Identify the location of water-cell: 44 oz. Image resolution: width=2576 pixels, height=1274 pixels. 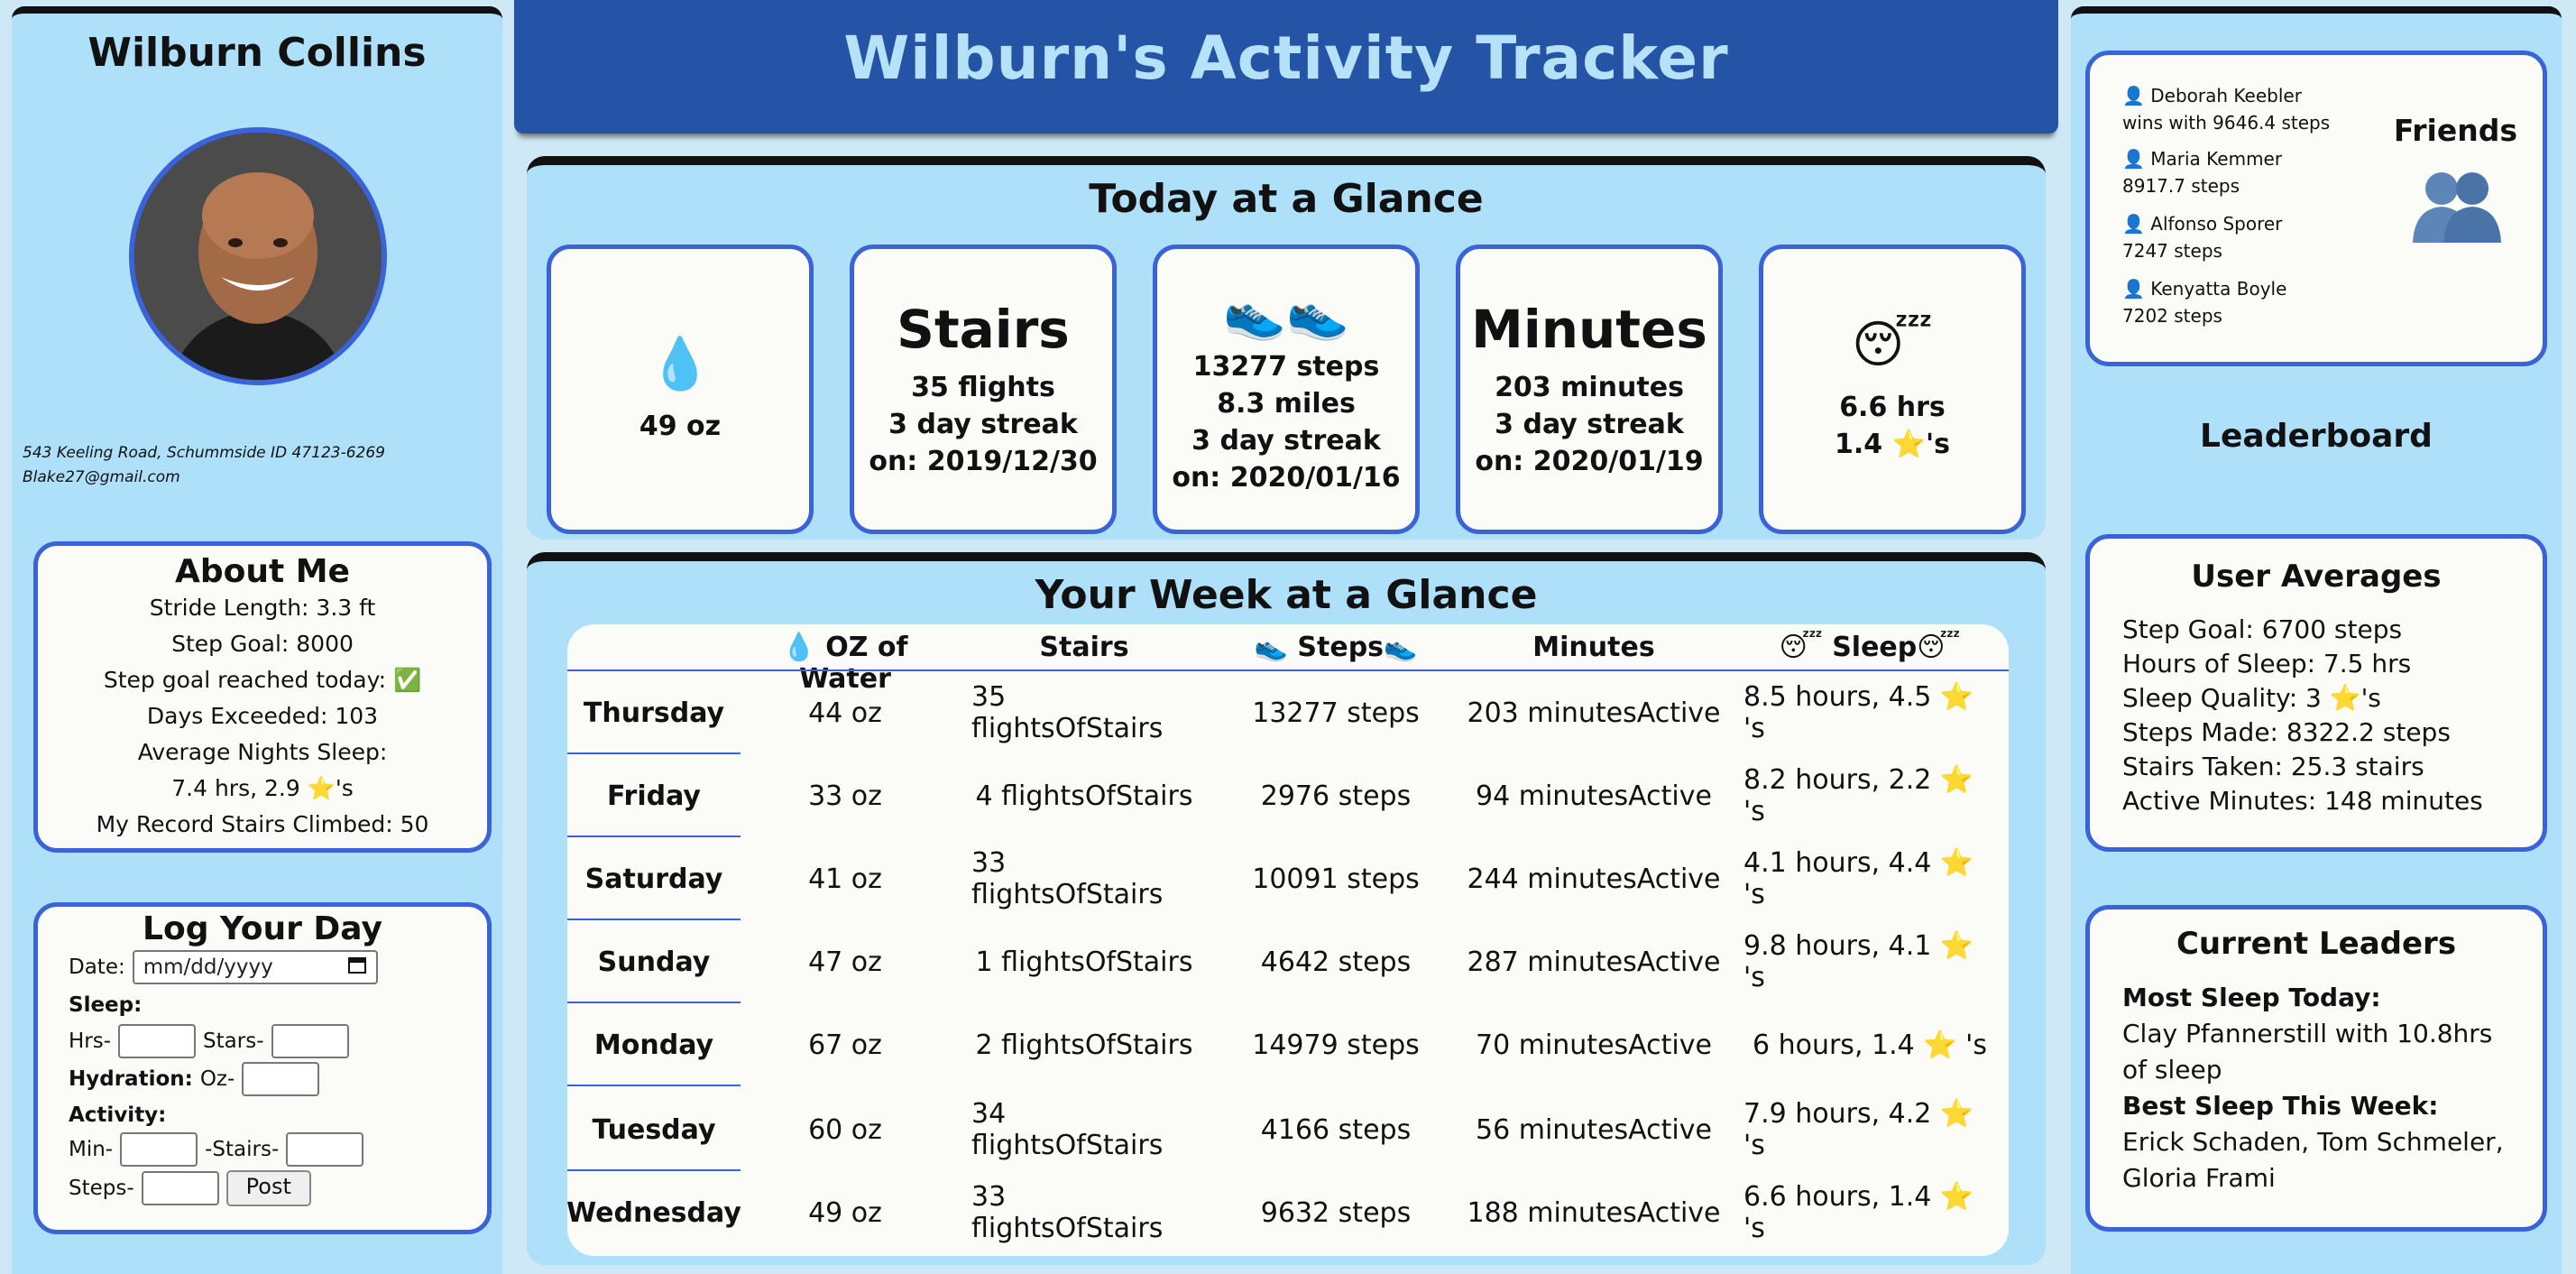
(845, 713).